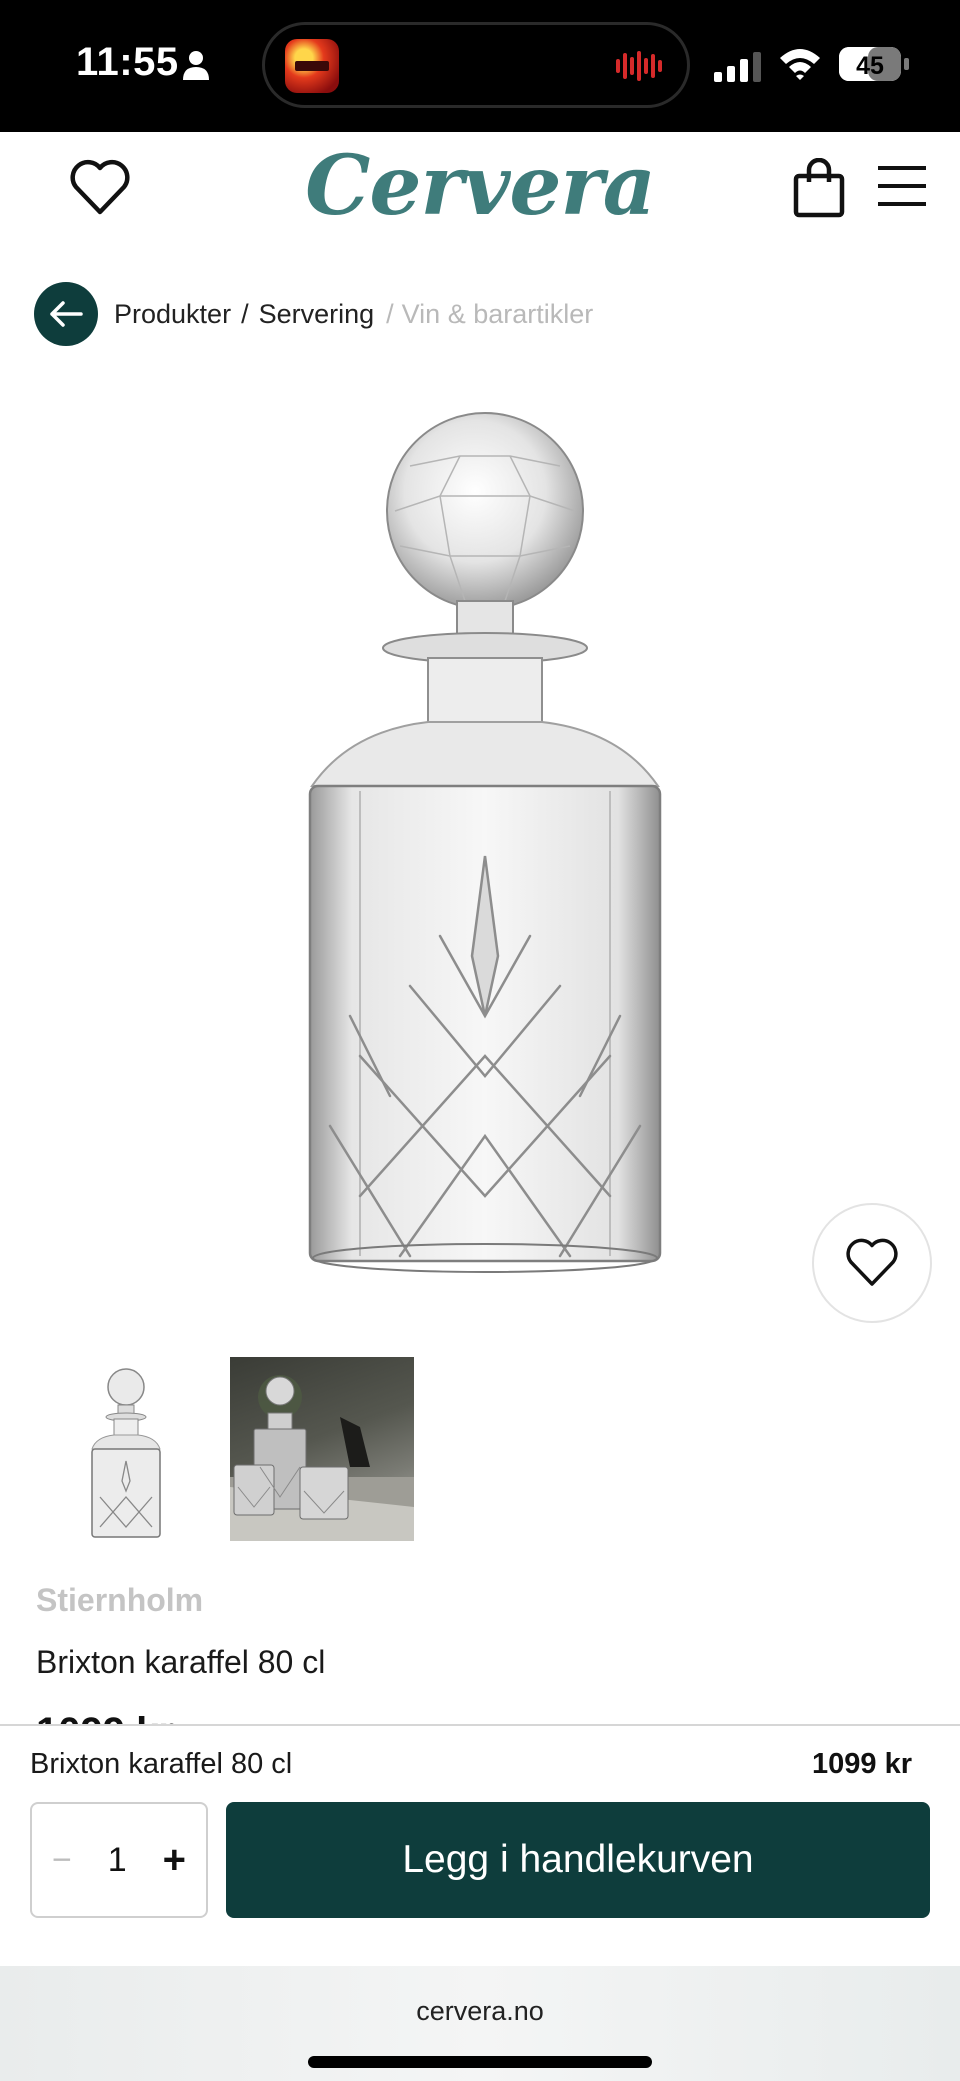 The width and height of the screenshot is (960, 2081). What do you see at coordinates (317, 314) in the screenshot?
I see `breadcrumb-item-servering: Servering` at bounding box center [317, 314].